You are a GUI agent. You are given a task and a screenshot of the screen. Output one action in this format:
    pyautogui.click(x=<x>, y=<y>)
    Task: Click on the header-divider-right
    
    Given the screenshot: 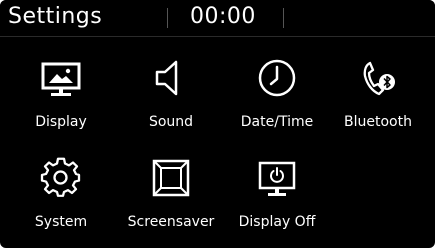 What is the action you would take?
    pyautogui.click(x=283, y=18)
    